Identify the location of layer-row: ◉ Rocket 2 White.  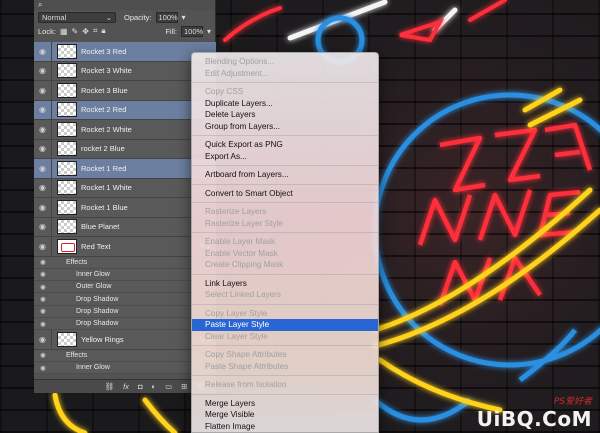
(125, 130).